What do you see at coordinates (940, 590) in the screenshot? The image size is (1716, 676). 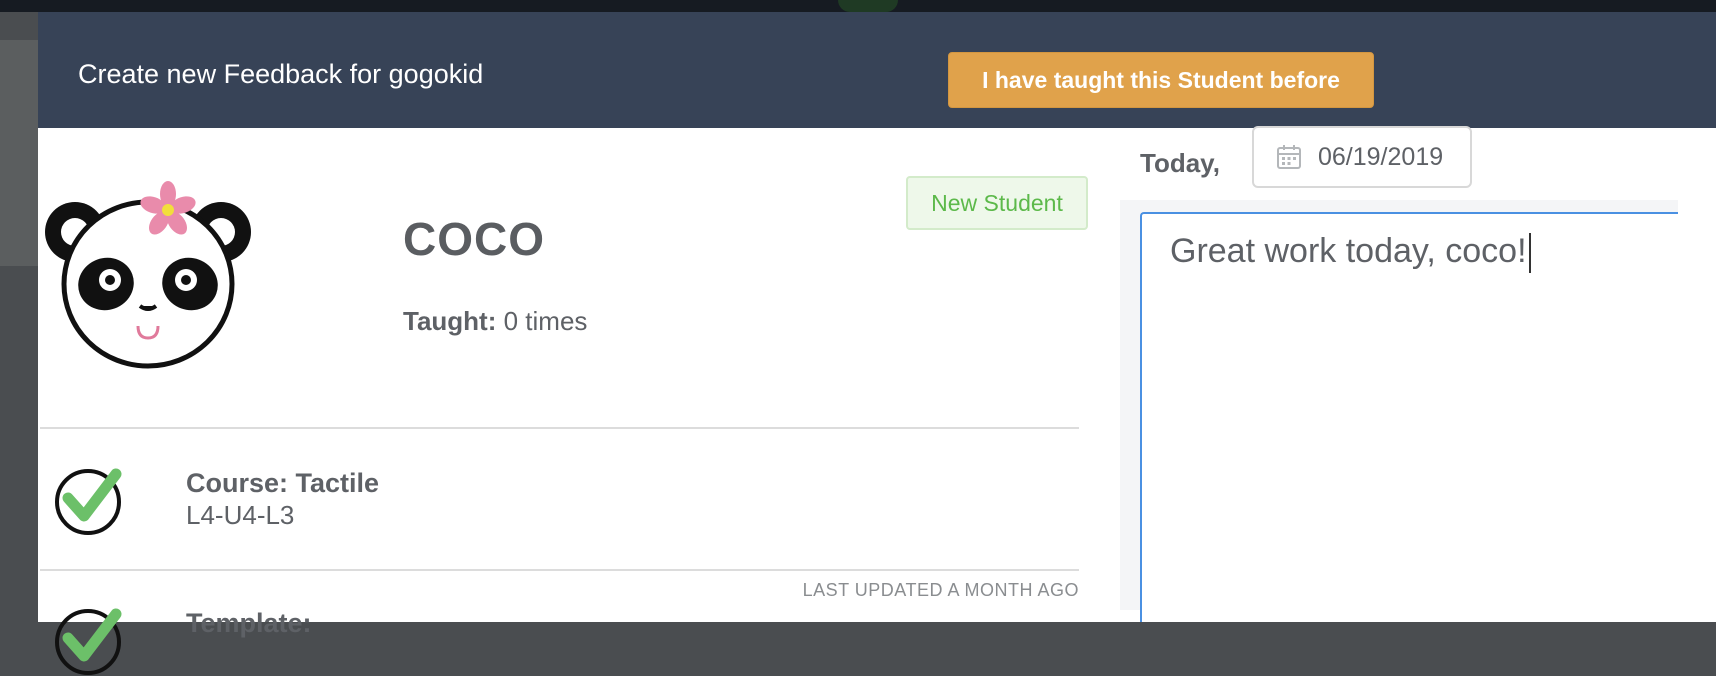 I see `template-last-updated: LAST UPDATED A MONTH AGO` at bounding box center [940, 590].